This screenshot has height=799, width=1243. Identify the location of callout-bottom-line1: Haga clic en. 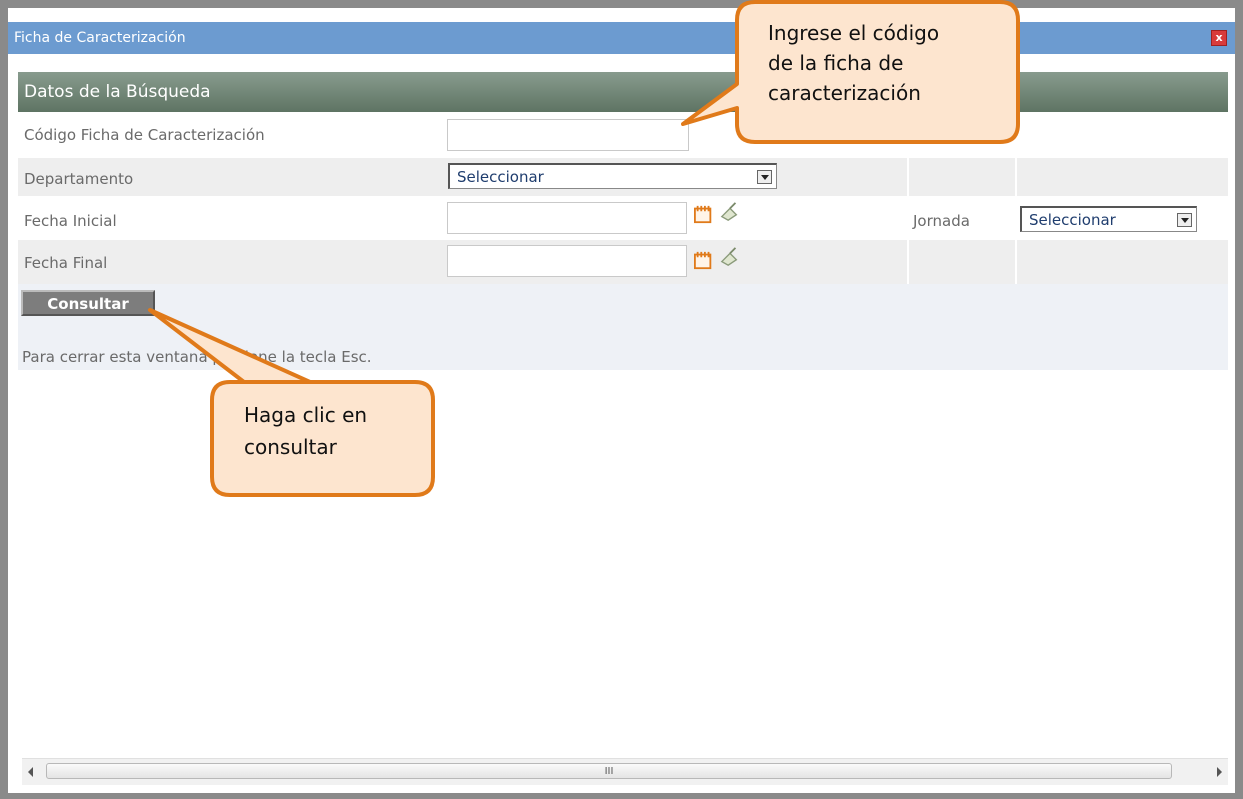
(306, 415).